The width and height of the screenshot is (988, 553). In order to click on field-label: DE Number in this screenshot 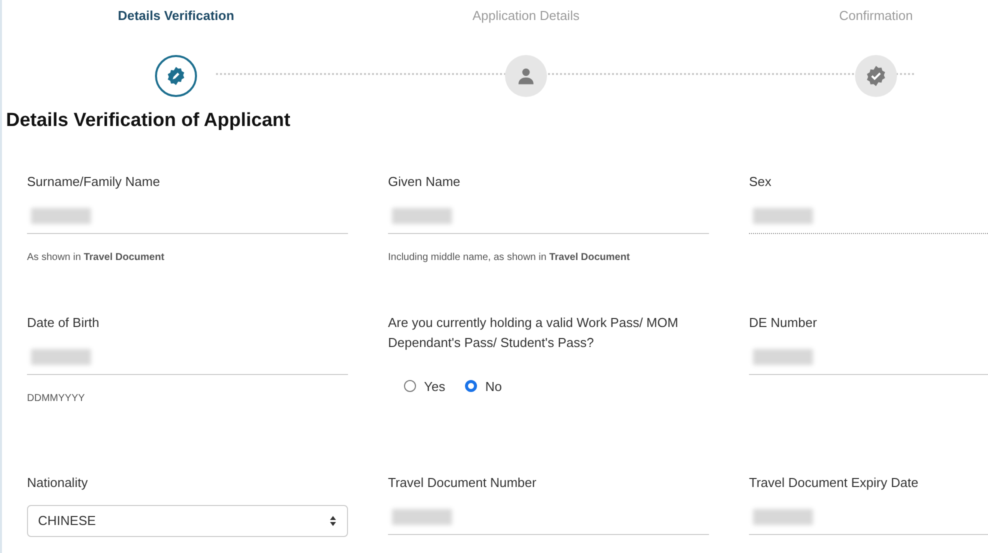, I will do `click(783, 323)`.